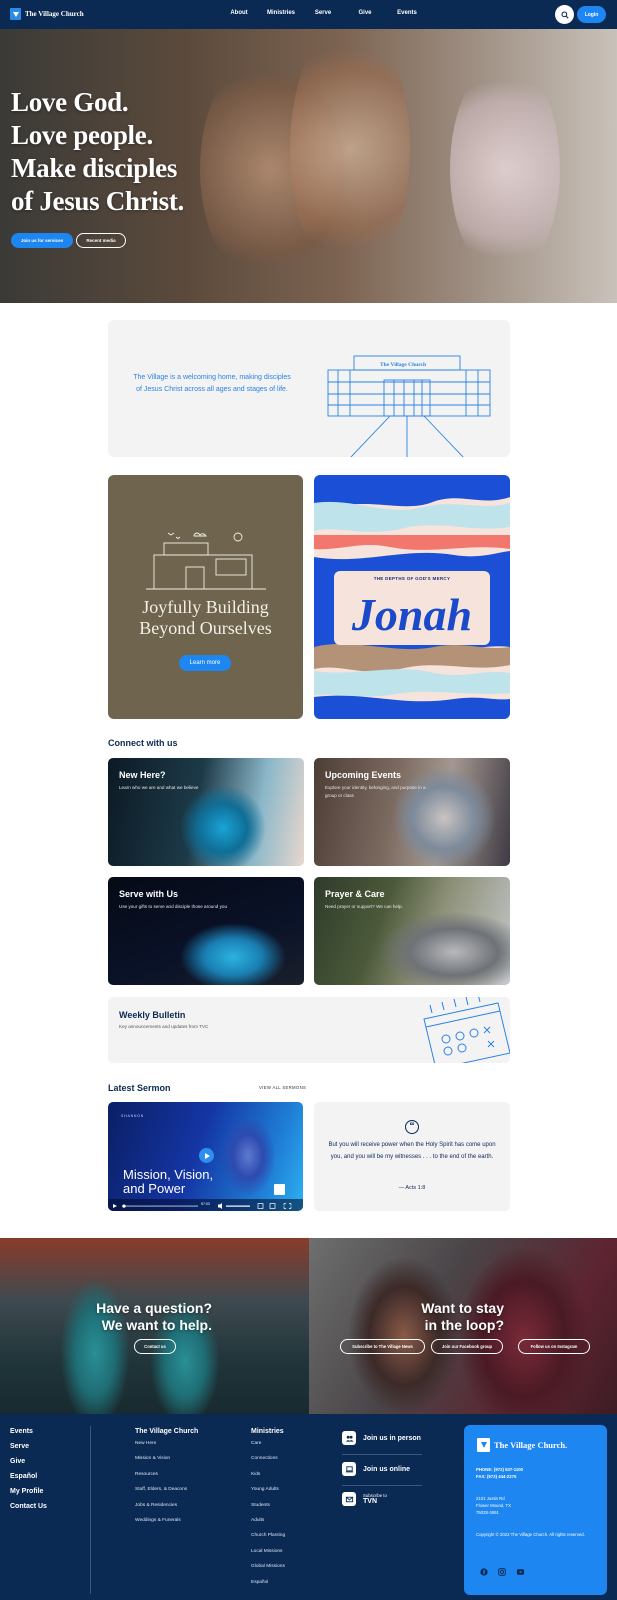  Describe the element at coordinates (268, 1479) in the screenshot. I see `footer-link: Kids` at that location.